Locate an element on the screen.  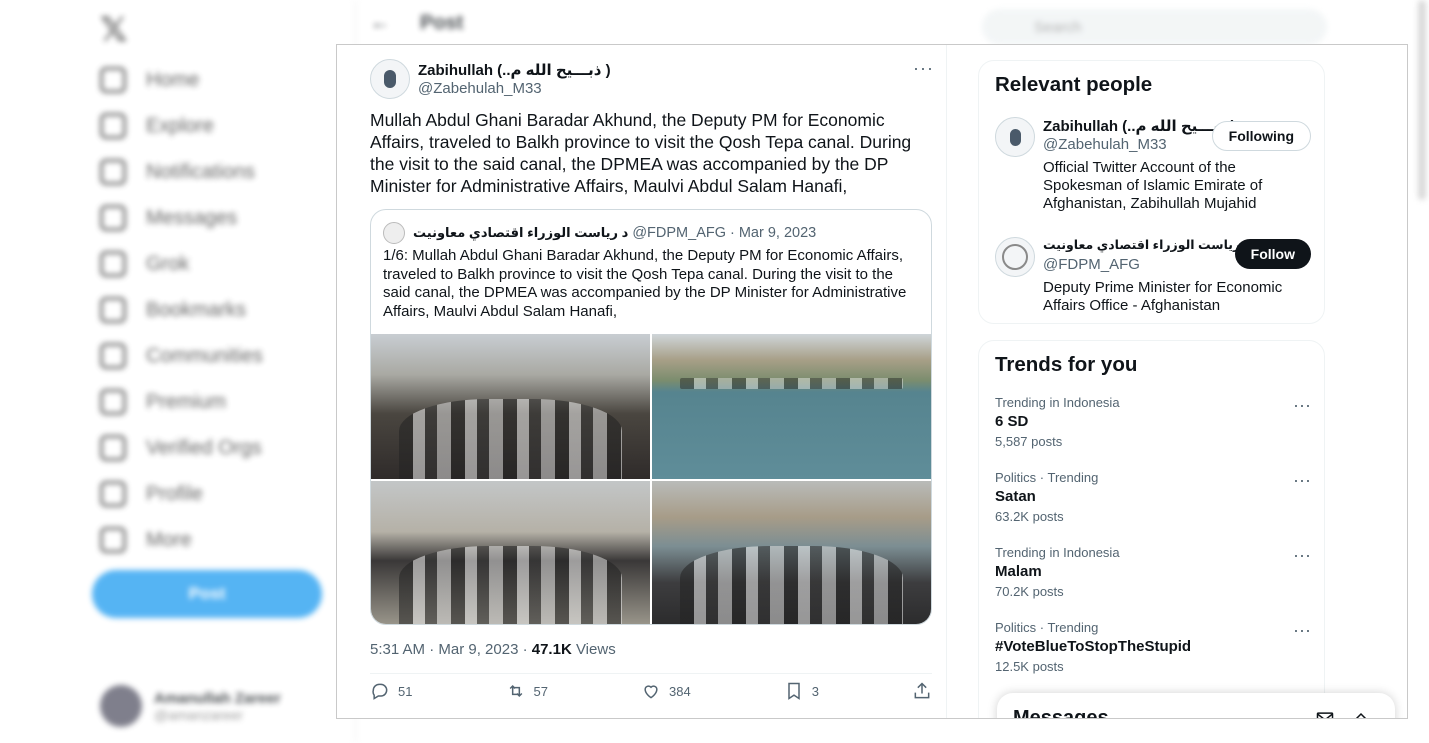
person-name: Zabihullah (..ذبـــیح الله م ) is located at coordinates (1139, 126).